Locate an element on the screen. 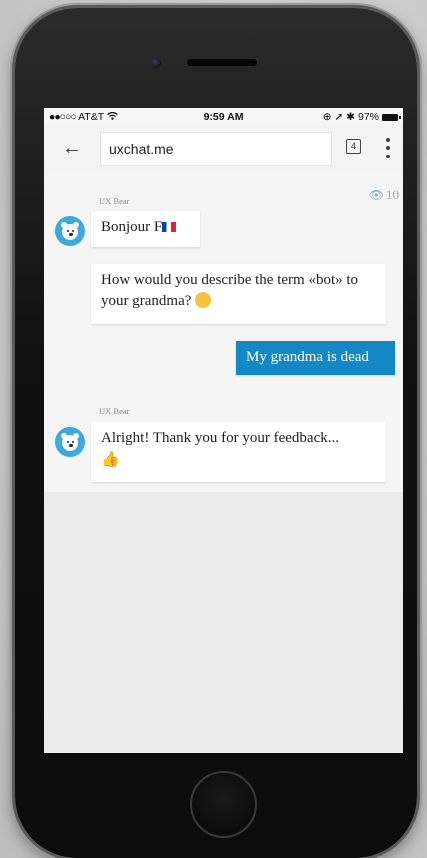 The width and height of the screenshot is (427, 858). back-arrow-icon: ← is located at coordinates (72, 148).